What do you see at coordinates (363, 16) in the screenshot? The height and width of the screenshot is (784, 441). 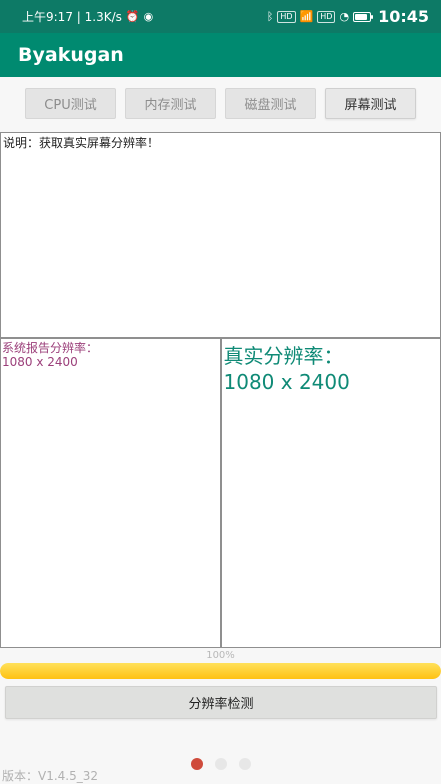 I see `battery-icon` at bounding box center [363, 16].